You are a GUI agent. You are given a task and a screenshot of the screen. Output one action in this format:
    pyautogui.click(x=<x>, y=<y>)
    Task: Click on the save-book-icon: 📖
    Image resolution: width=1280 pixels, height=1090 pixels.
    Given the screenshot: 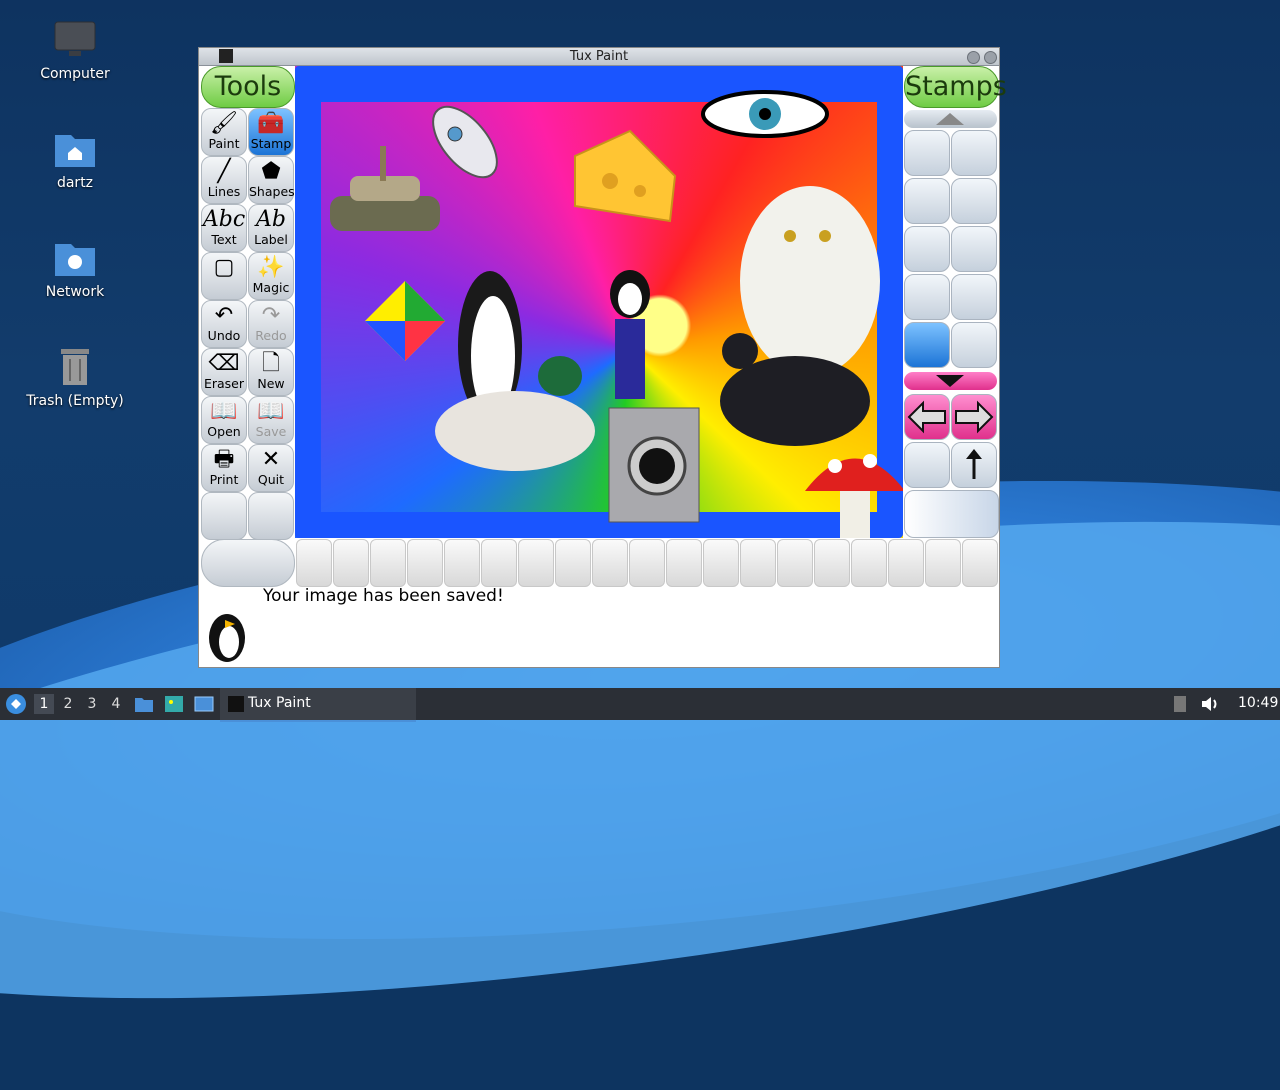 What is the action you would take?
    pyautogui.click(x=271, y=411)
    